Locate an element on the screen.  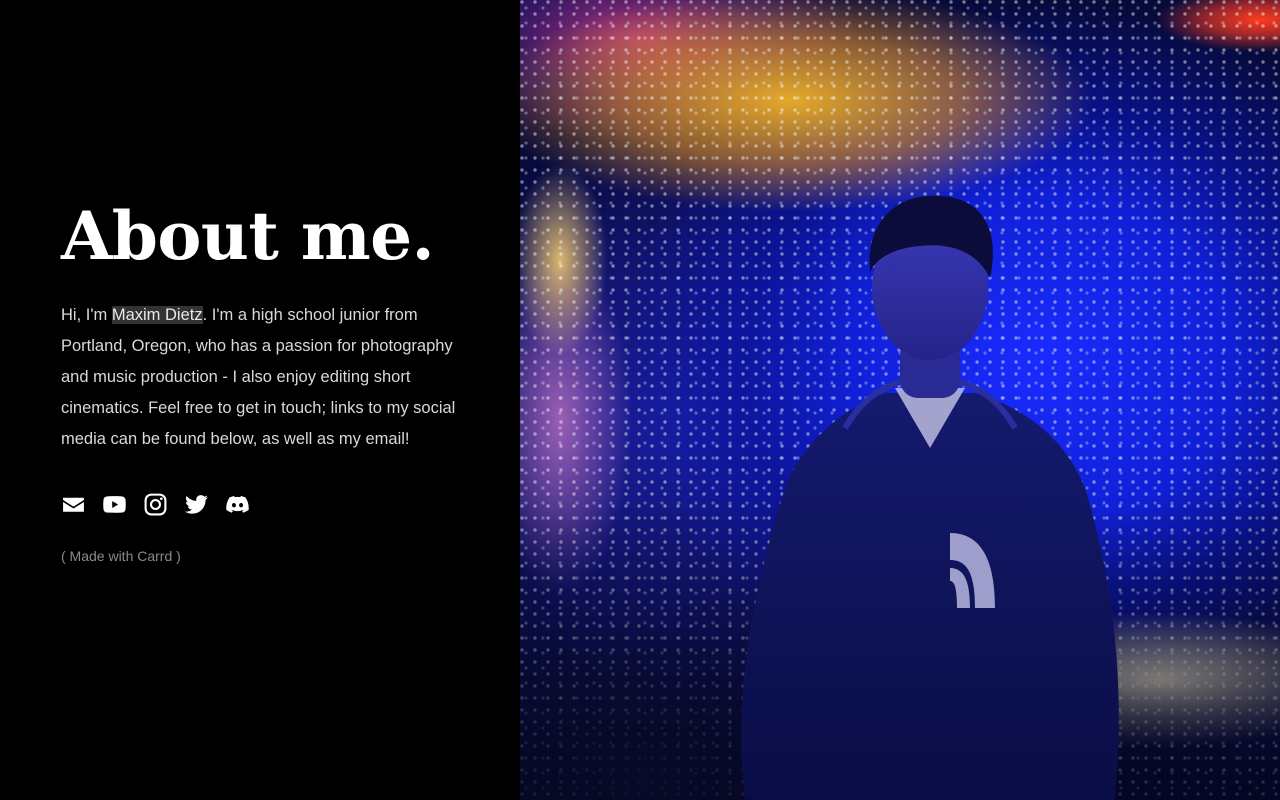
bio-intro: Hi, I'm is located at coordinates (86, 315).